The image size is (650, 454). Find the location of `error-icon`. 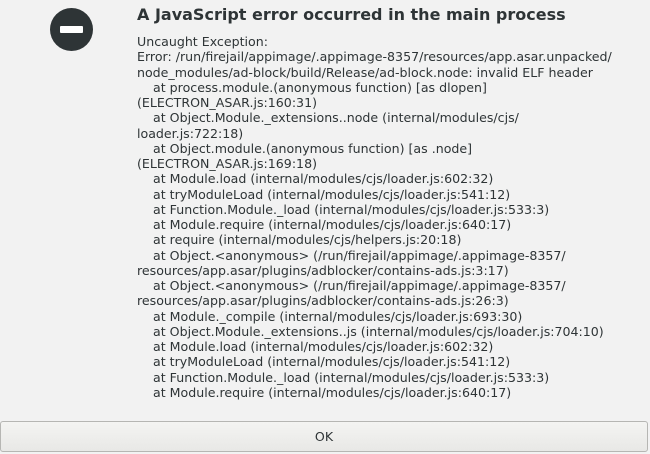

error-icon is located at coordinates (71, 29).